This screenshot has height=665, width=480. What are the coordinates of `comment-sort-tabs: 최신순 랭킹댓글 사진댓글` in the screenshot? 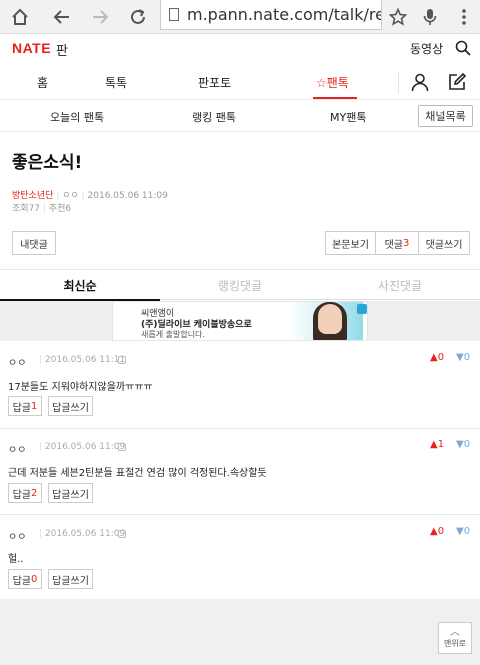 It's located at (240, 285).